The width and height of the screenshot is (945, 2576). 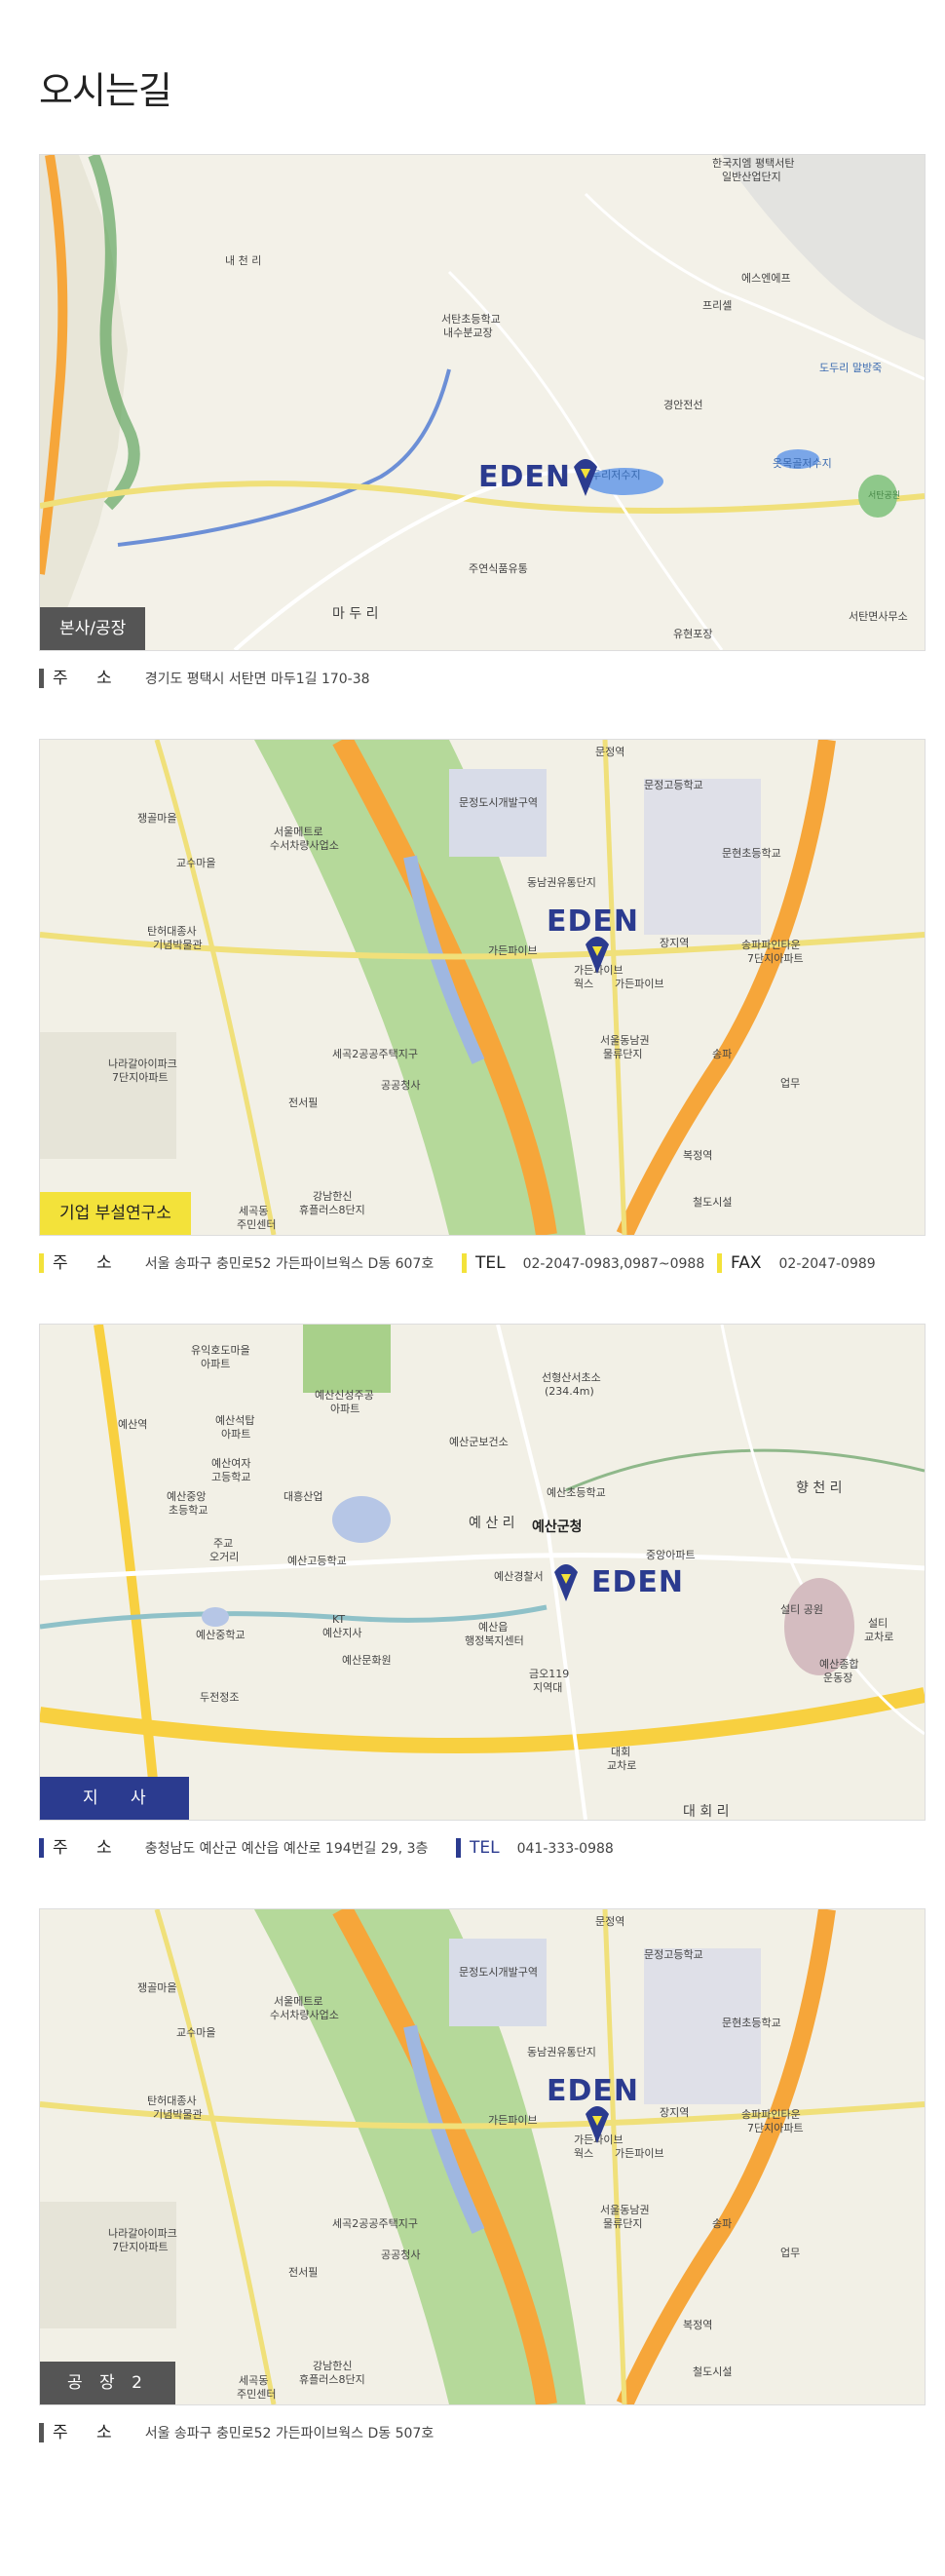 What do you see at coordinates (609, 752) in the screenshot?
I see `svg-text: 문정역` at bounding box center [609, 752].